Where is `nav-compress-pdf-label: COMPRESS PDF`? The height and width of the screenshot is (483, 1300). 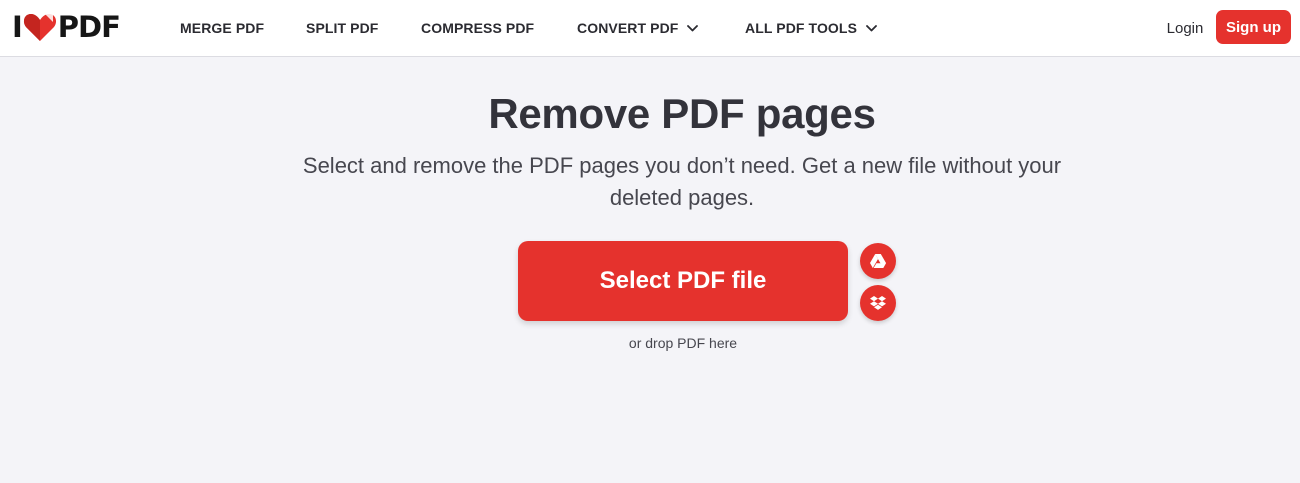
nav-compress-pdf-label: COMPRESS PDF is located at coordinates (478, 28).